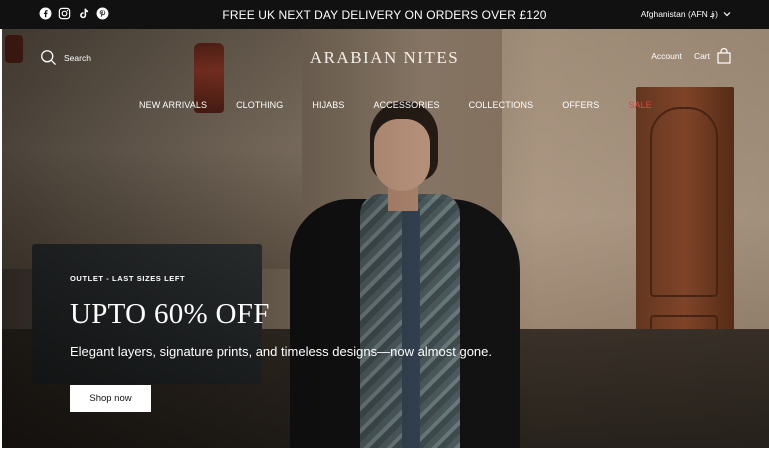 The height and width of the screenshot is (450, 769). I want to click on nav-item-collections: COLLECTIONS, so click(501, 105).